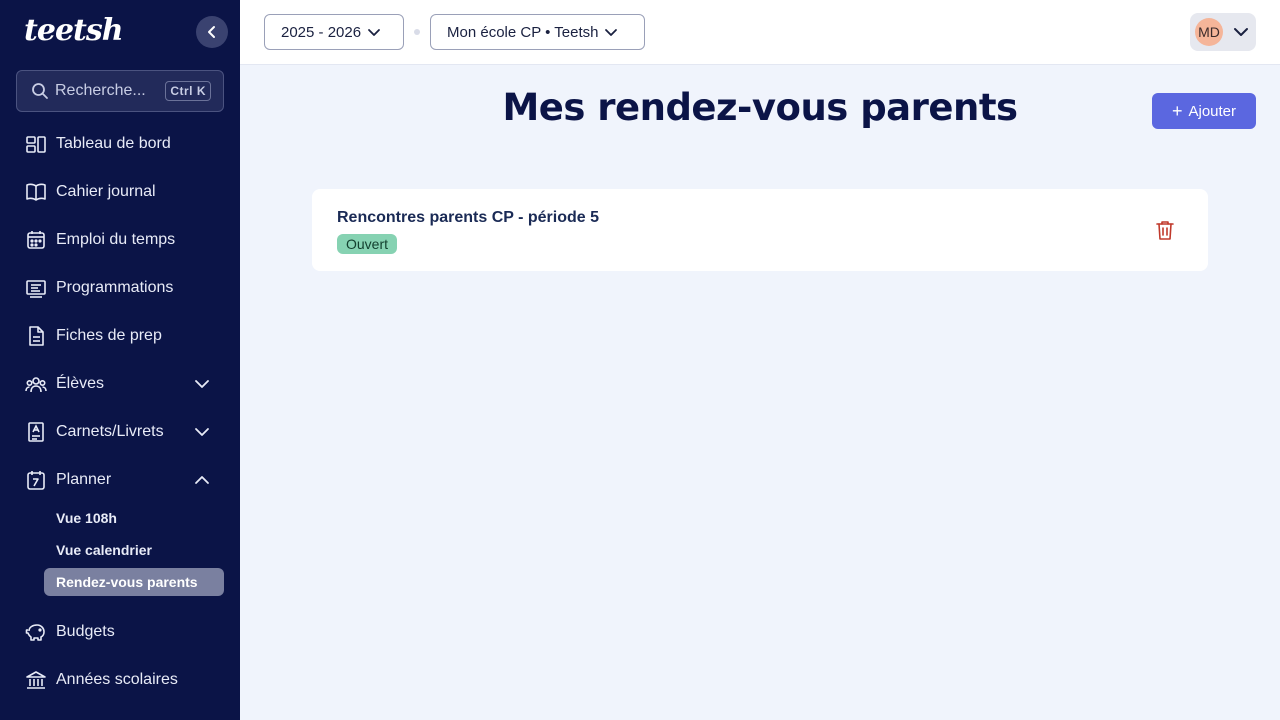 This screenshot has height=720, width=1280. What do you see at coordinates (134, 582) in the screenshot?
I see `sidebar-subitem-rendez-vous-parents: Rendez-vous parents` at bounding box center [134, 582].